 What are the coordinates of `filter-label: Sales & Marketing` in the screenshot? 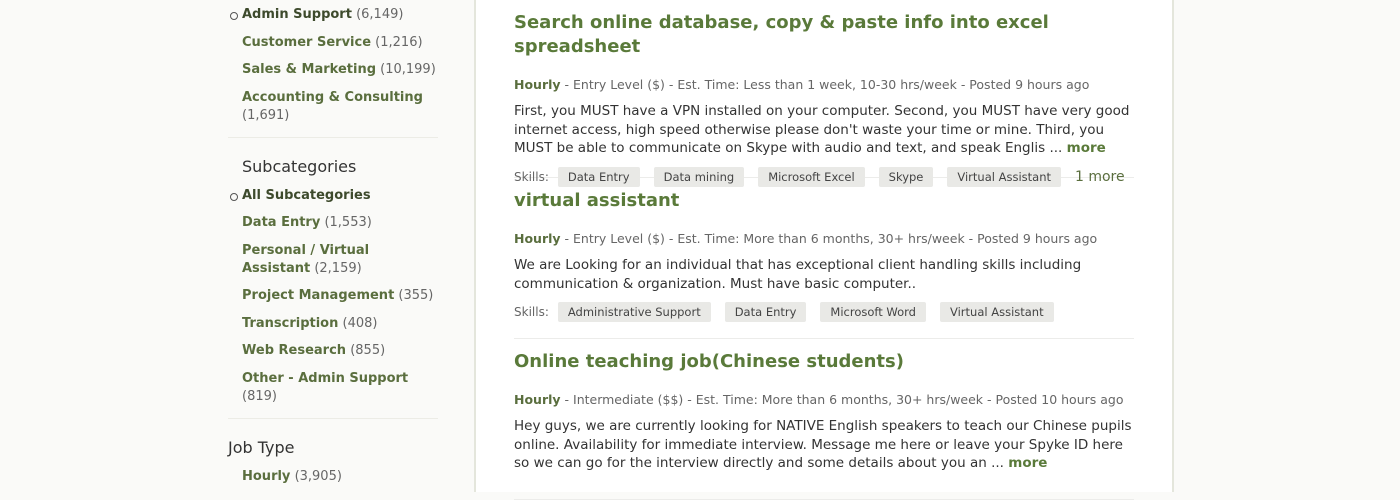 It's located at (309, 69).